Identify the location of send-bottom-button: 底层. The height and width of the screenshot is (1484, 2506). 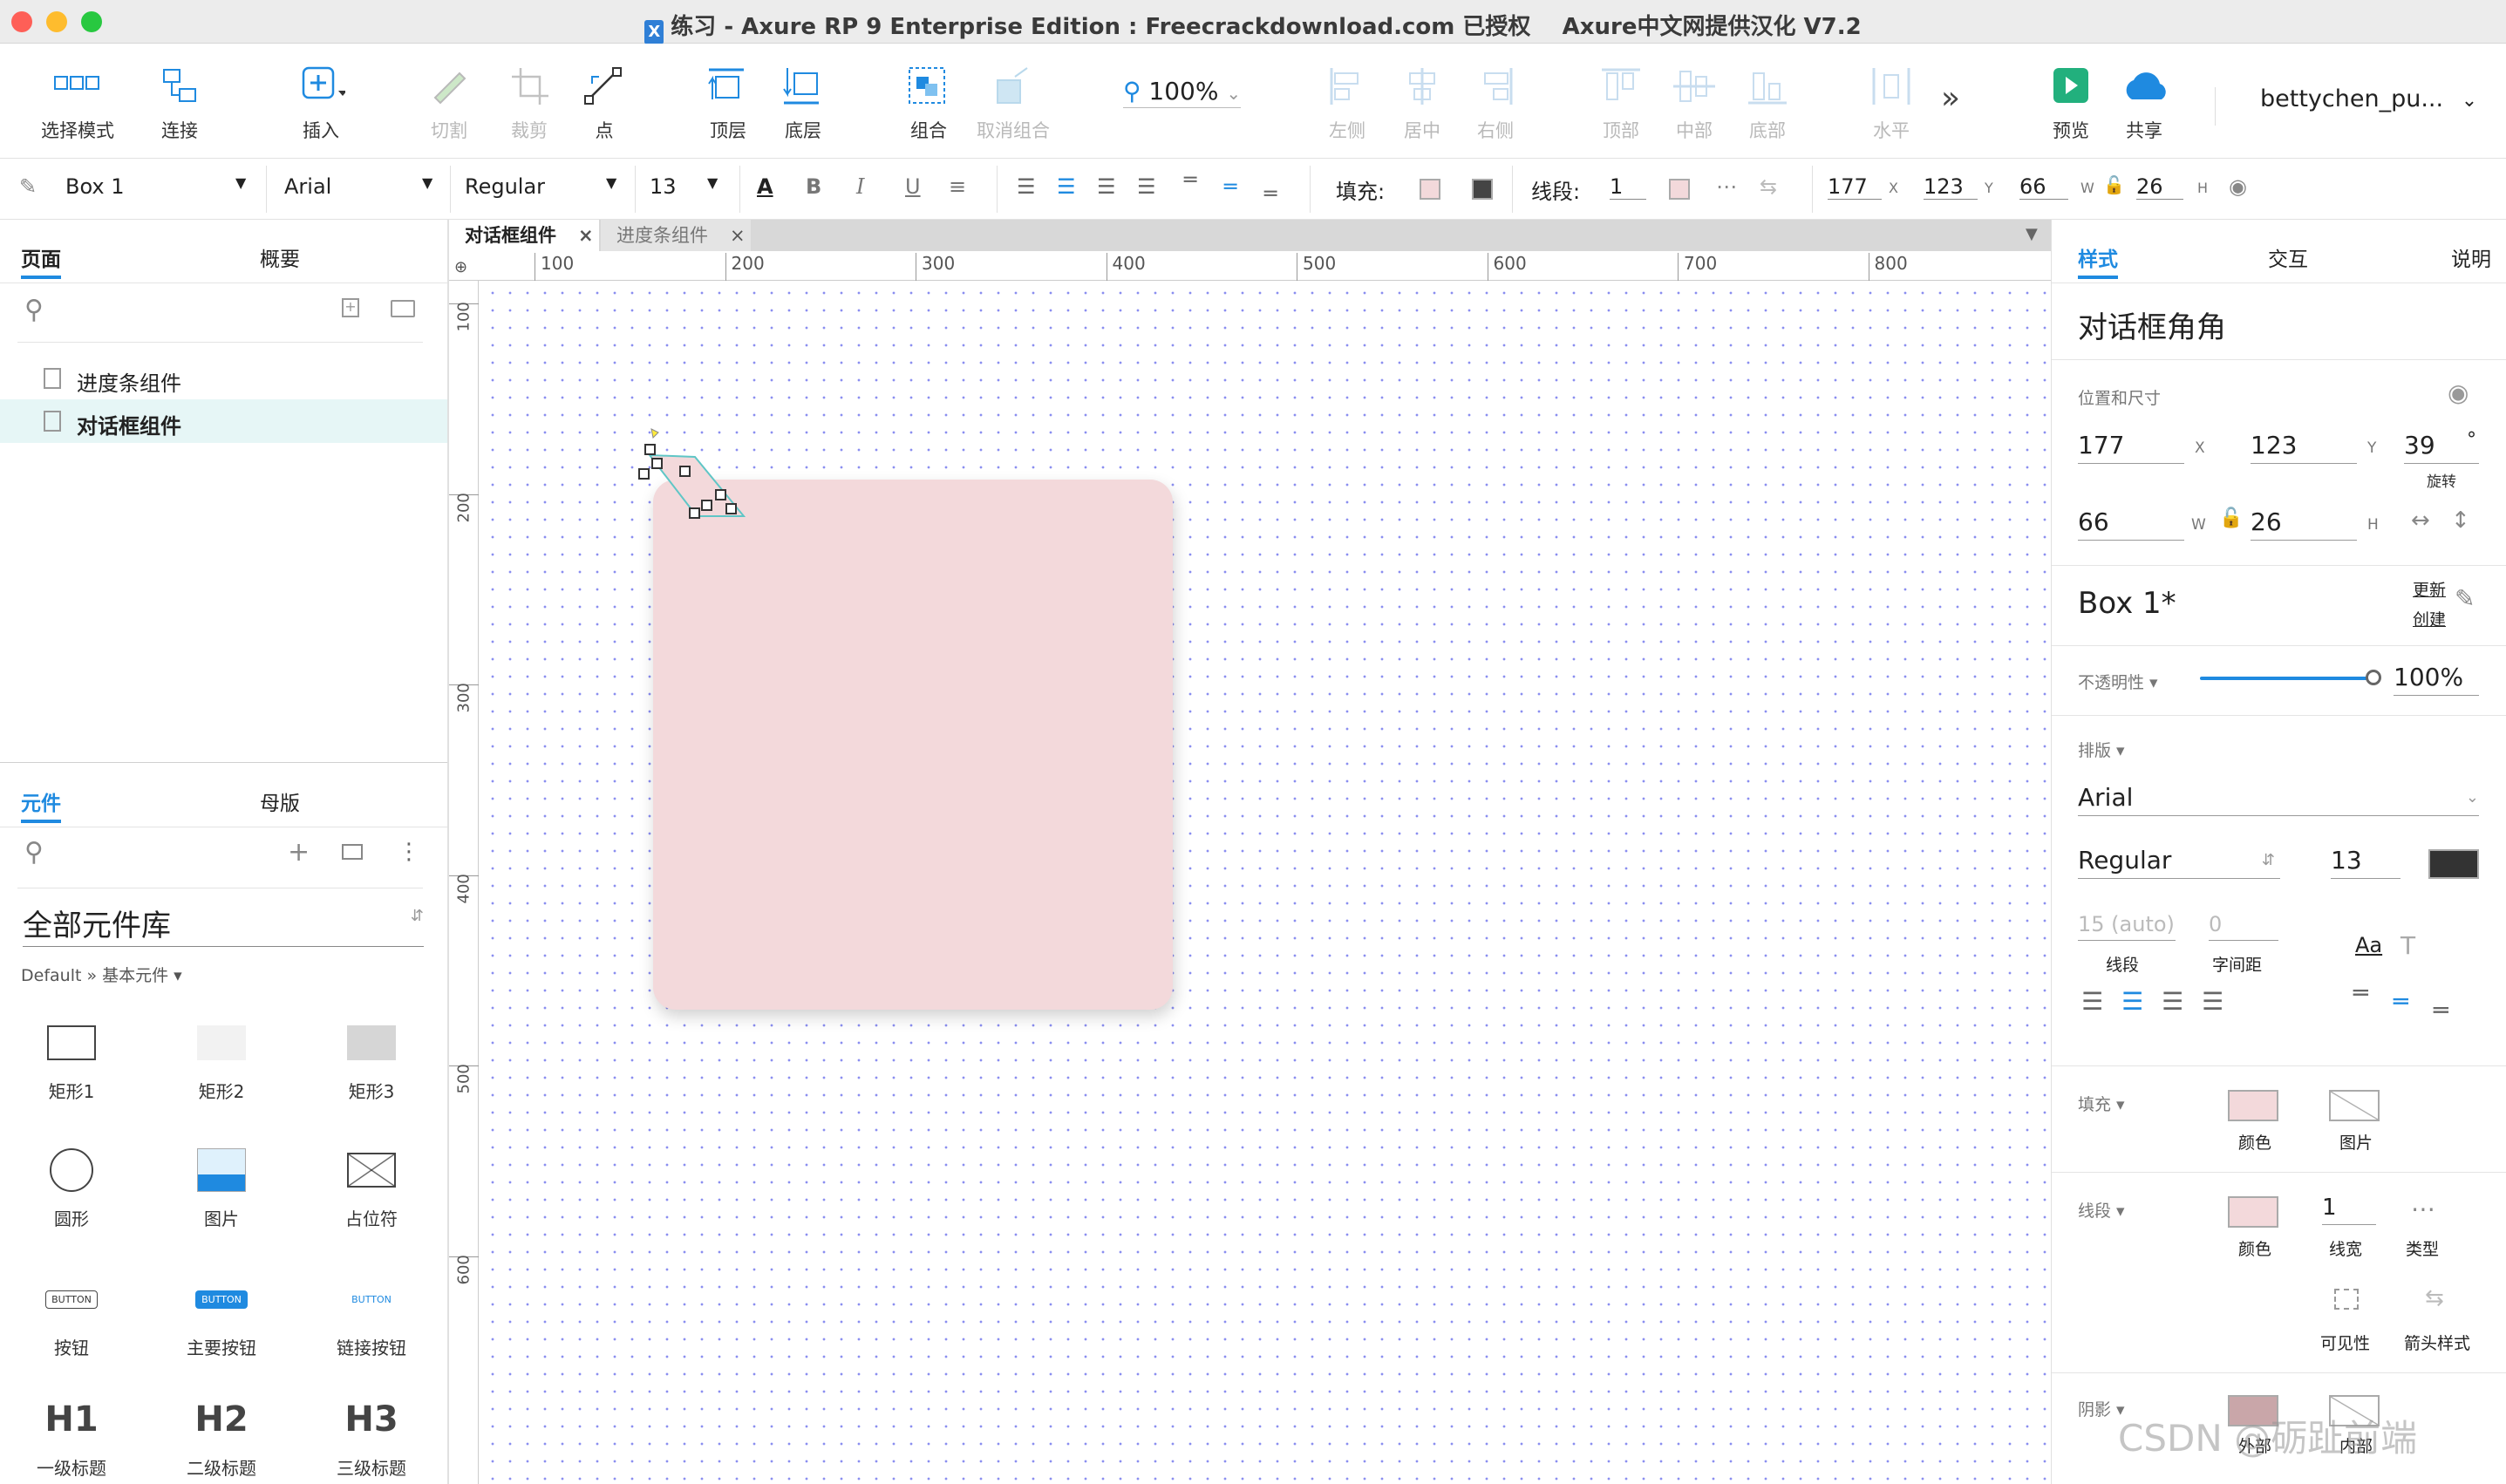
(803, 104).